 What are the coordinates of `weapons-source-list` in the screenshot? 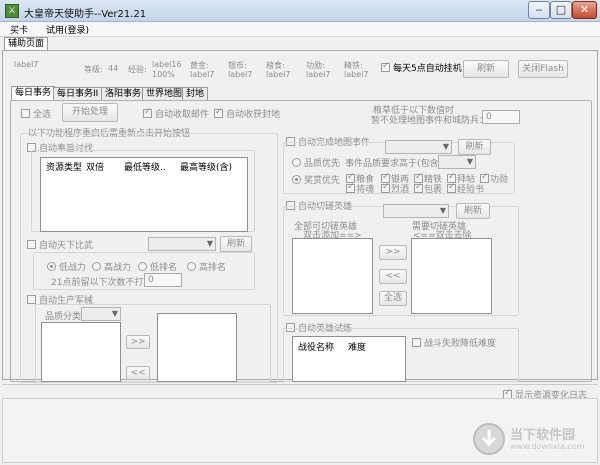 It's located at (81, 352).